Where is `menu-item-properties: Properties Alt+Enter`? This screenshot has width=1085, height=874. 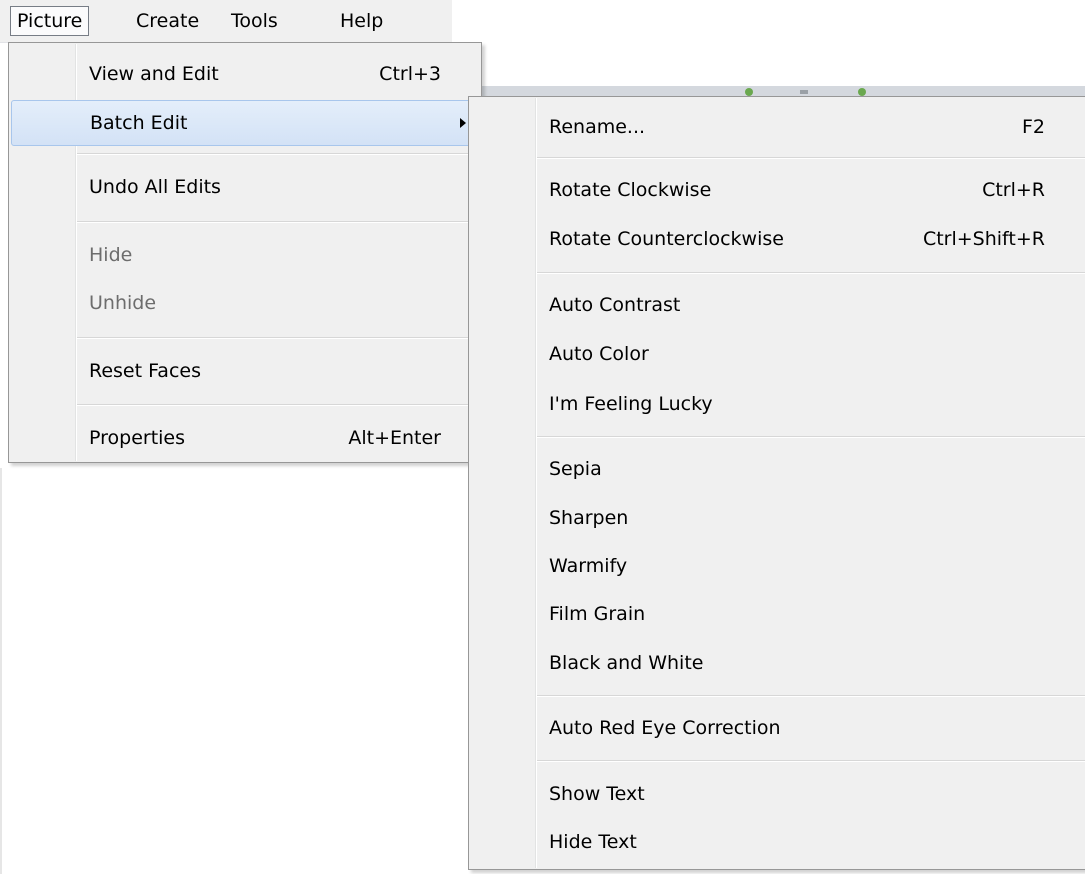 menu-item-properties: Properties Alt+Enter is located at coordinates (245, 438).